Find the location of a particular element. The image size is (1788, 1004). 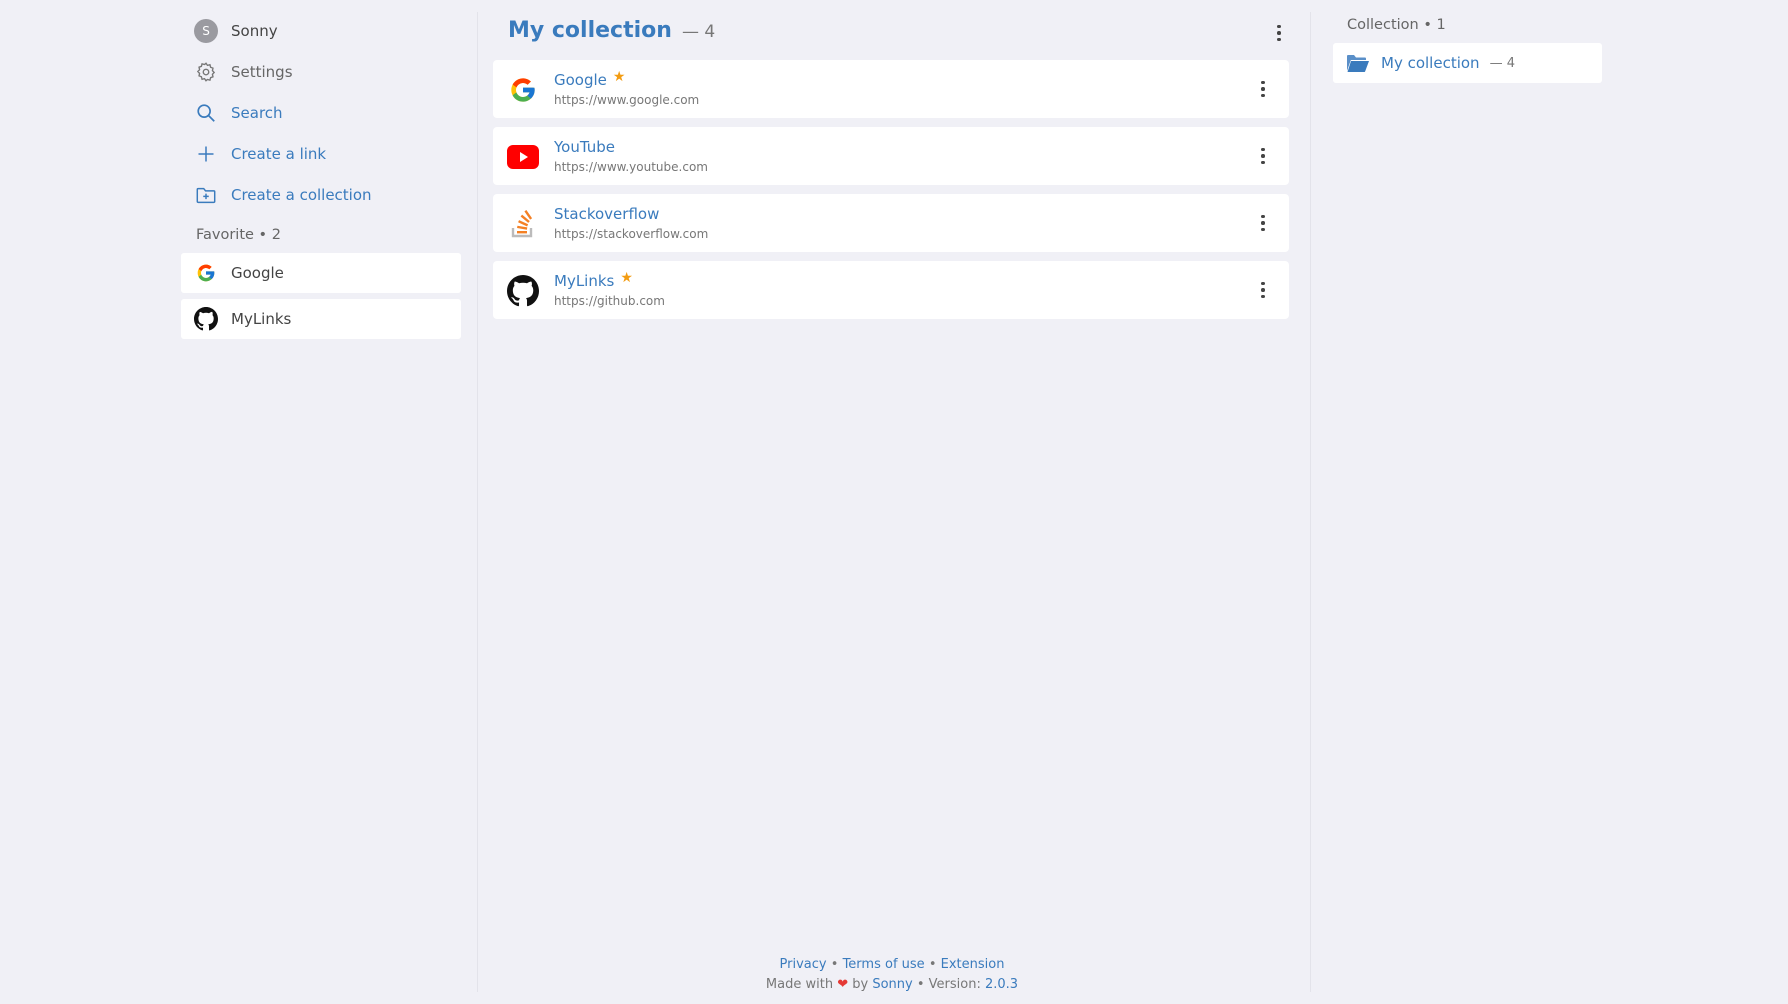

search-link: Search is located at coordinates (238, 113).